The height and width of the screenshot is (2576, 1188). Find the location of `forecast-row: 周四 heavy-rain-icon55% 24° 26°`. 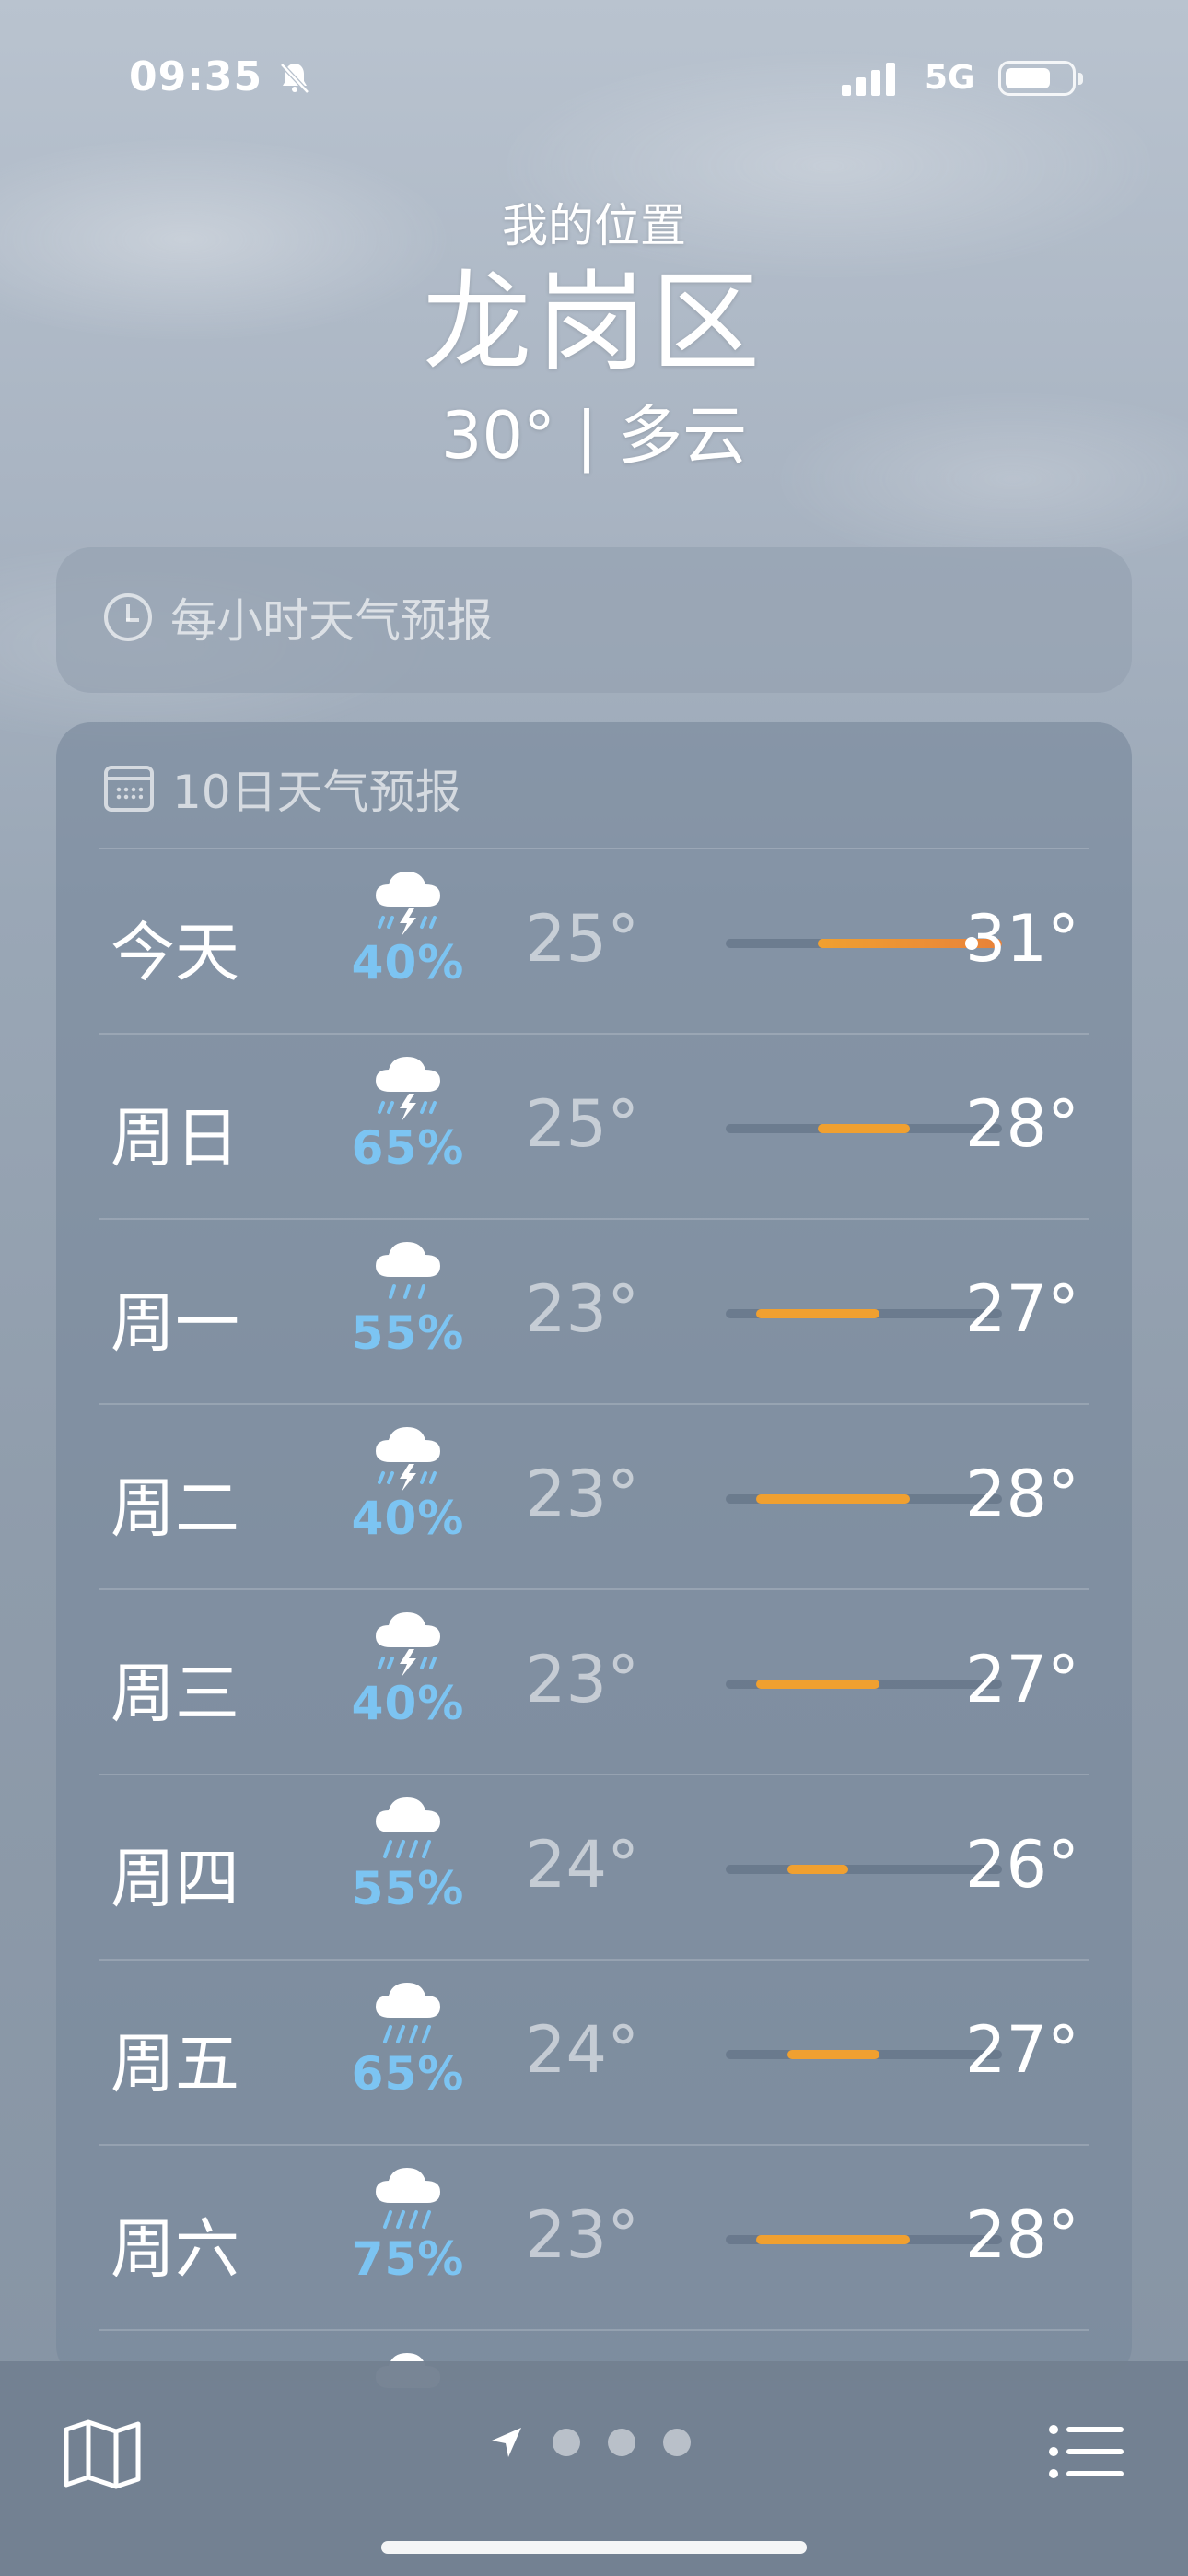

forecast-row: 周四 heavy-rain-icon55% 24° 26° is located at coordinates (594, 1866).